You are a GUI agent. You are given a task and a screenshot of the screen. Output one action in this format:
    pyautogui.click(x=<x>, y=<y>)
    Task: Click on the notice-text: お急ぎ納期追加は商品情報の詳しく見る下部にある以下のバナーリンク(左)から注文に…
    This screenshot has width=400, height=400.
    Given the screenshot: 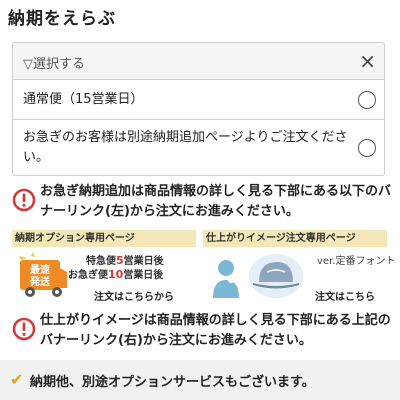 What is the action you would take?
    pyautogui.click(x=216, y=201)
    